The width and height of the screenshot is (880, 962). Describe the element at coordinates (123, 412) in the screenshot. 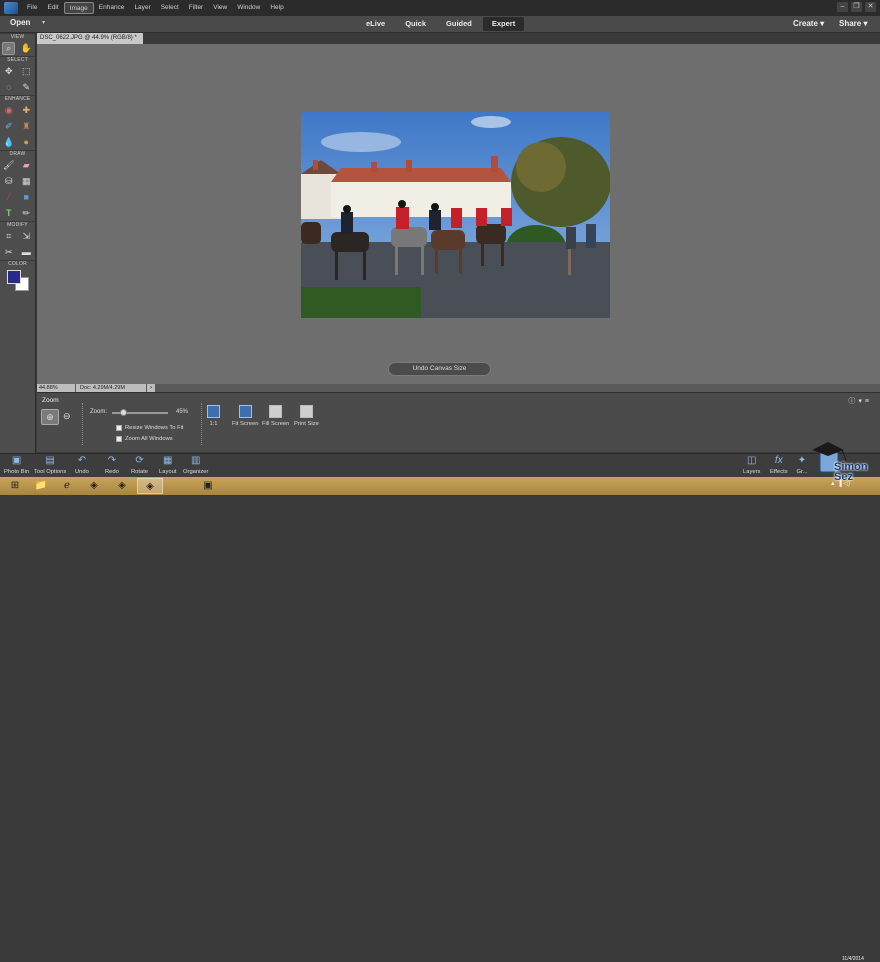

I see `zoom-slider-handle` at that location.